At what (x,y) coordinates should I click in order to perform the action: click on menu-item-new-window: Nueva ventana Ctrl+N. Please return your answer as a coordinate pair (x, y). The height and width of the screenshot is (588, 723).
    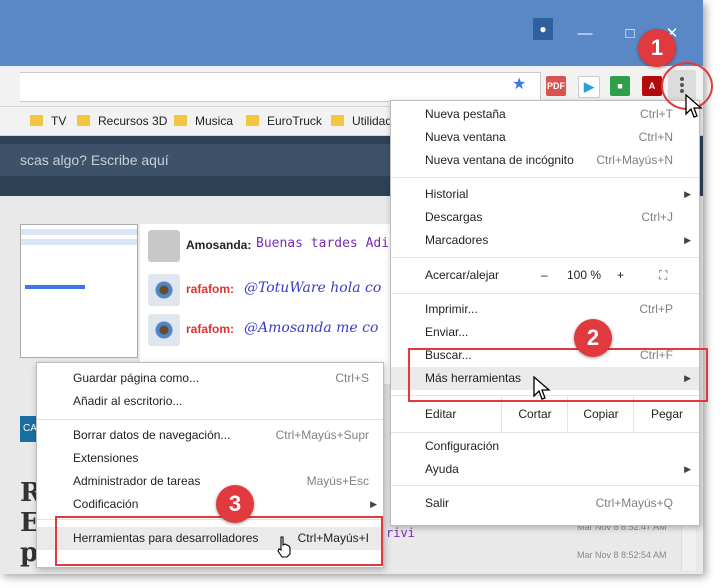
    Looking at the image, I should click on (545, 137).